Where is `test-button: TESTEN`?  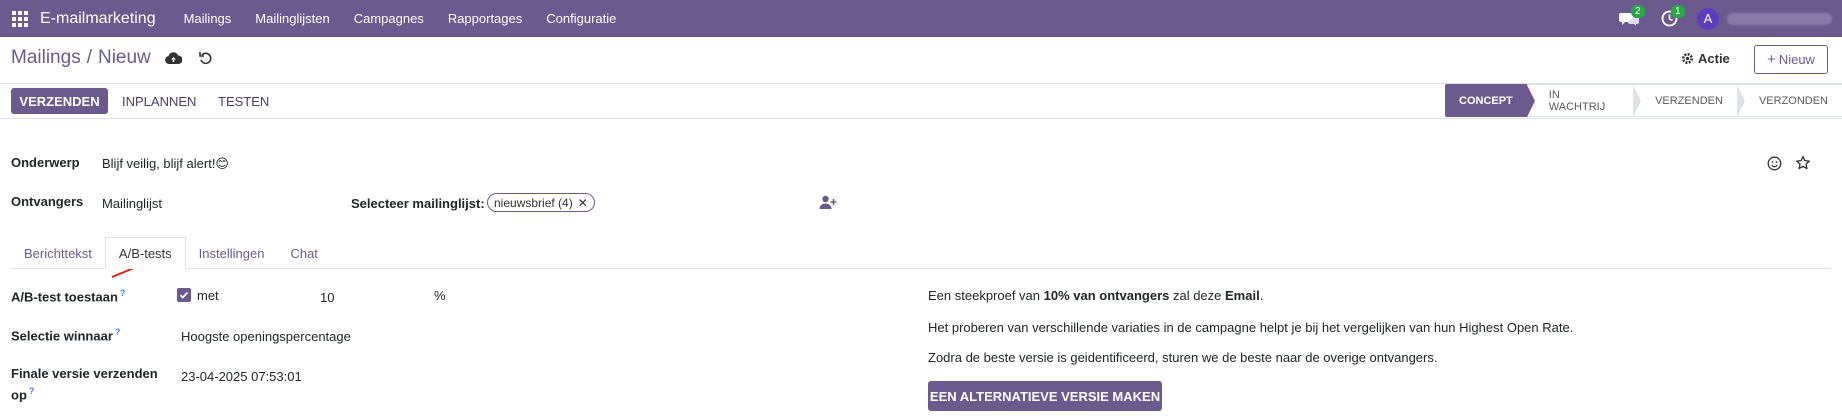
test-button: TESTEN is located at coordinates (243, 101).